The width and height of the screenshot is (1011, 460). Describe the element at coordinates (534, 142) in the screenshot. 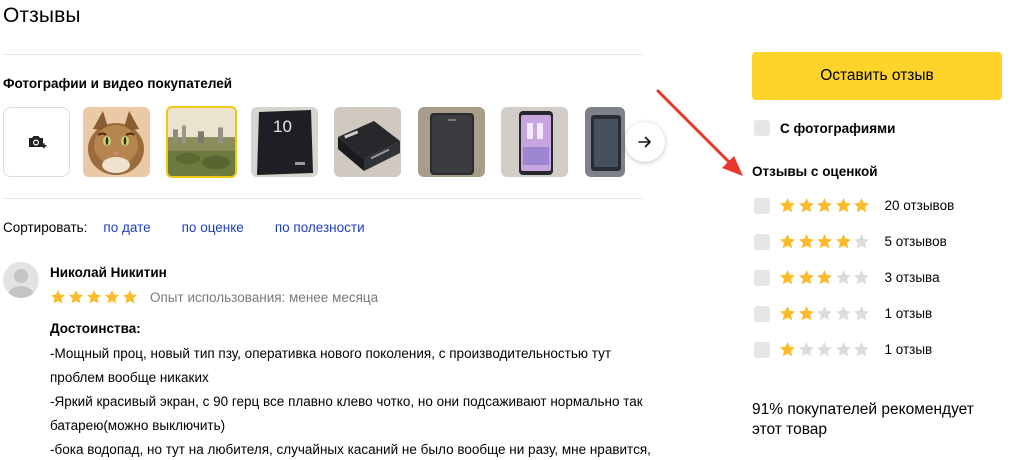

I see `photo-thumbnail-phone-screen` at that location.